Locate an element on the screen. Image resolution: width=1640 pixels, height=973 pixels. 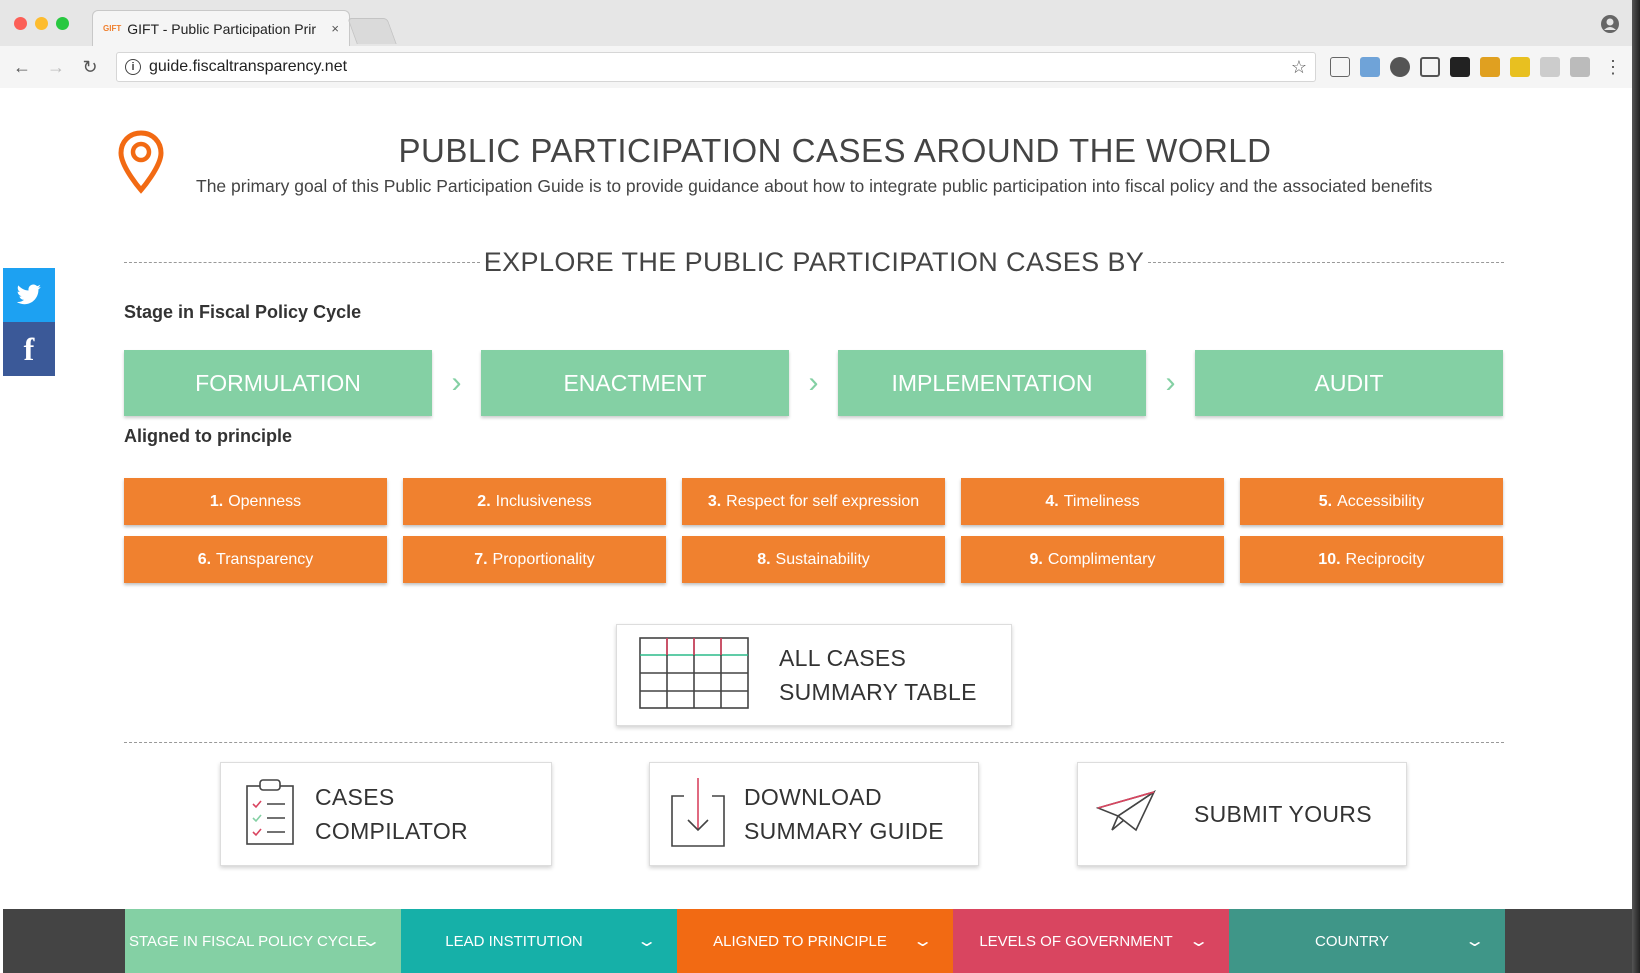
browser-tab: GIFT GIFT - Public Participation Prir × is located at coordinates (221, 28).